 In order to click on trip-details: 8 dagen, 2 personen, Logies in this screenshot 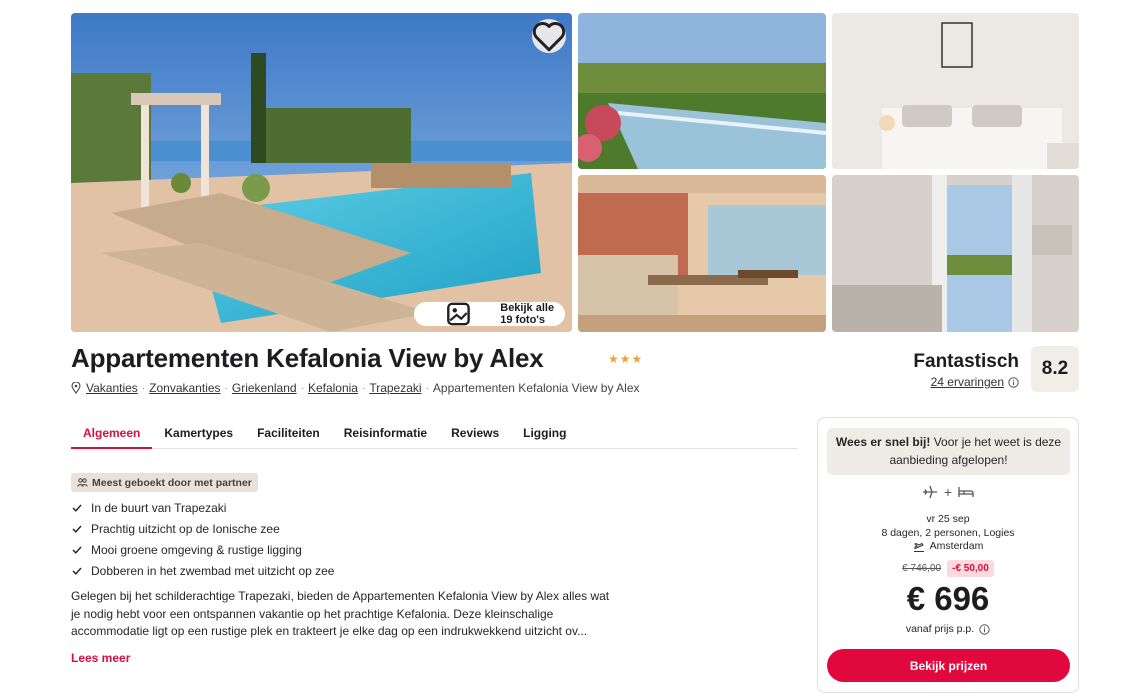, I will do `click(948, 532)`.